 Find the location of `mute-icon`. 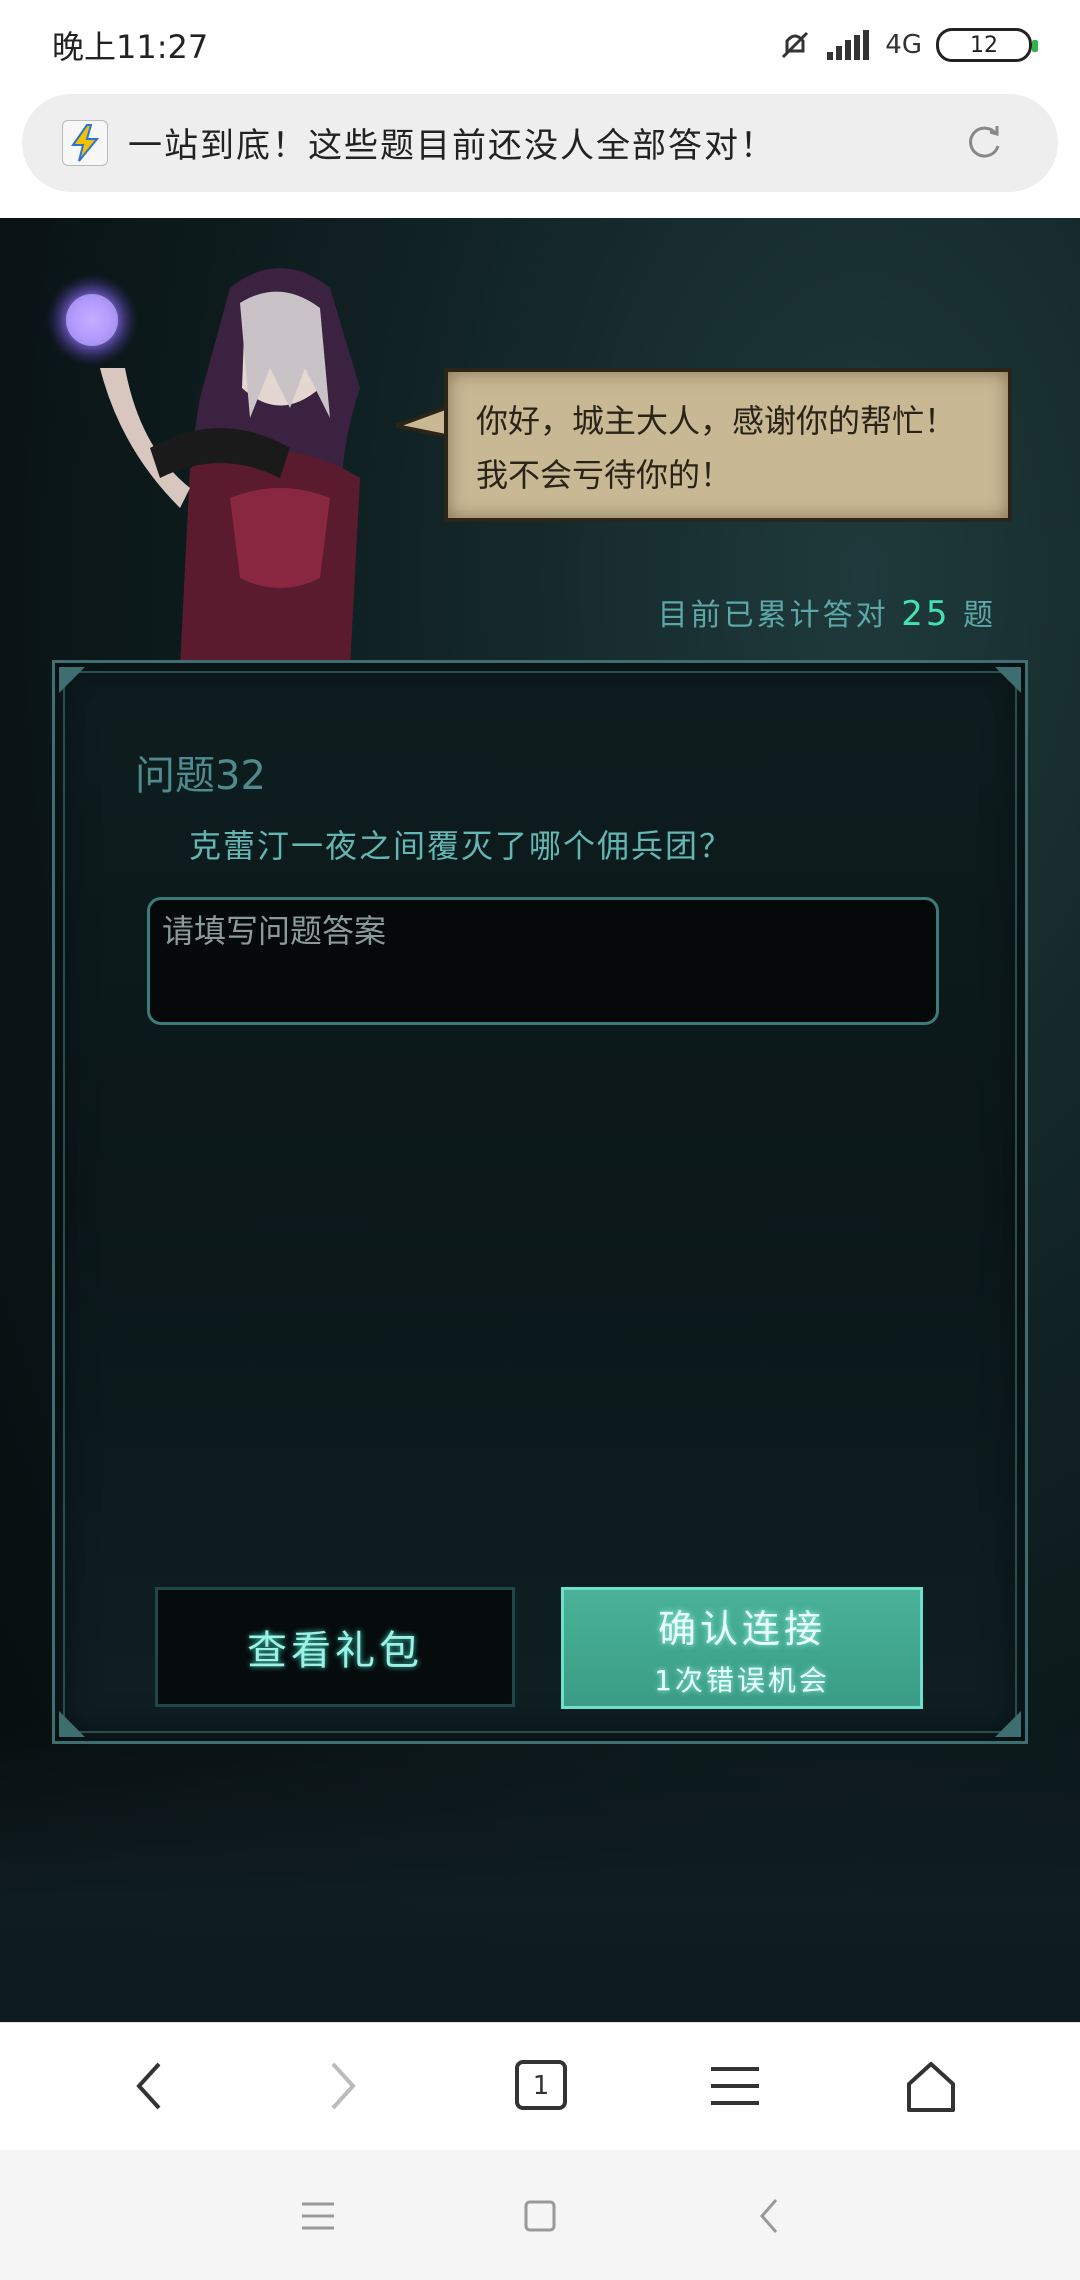

mute-icon is located at coordinates (795, 45).